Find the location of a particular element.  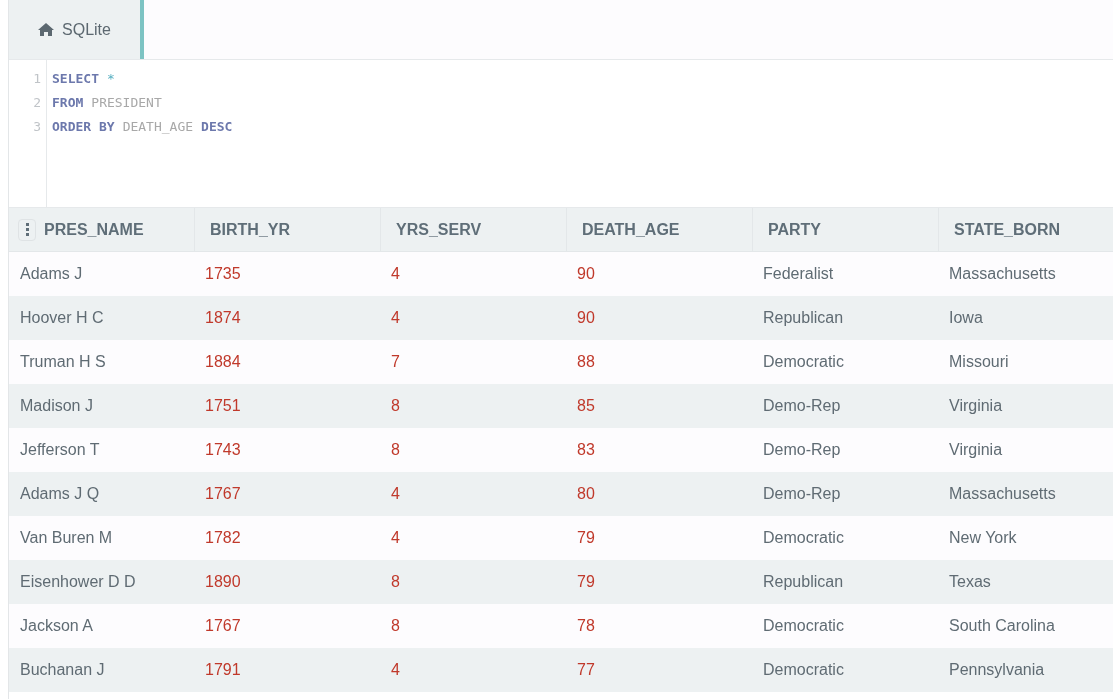

table-cell-text: Truman H S is located at coordinates (63, 362).